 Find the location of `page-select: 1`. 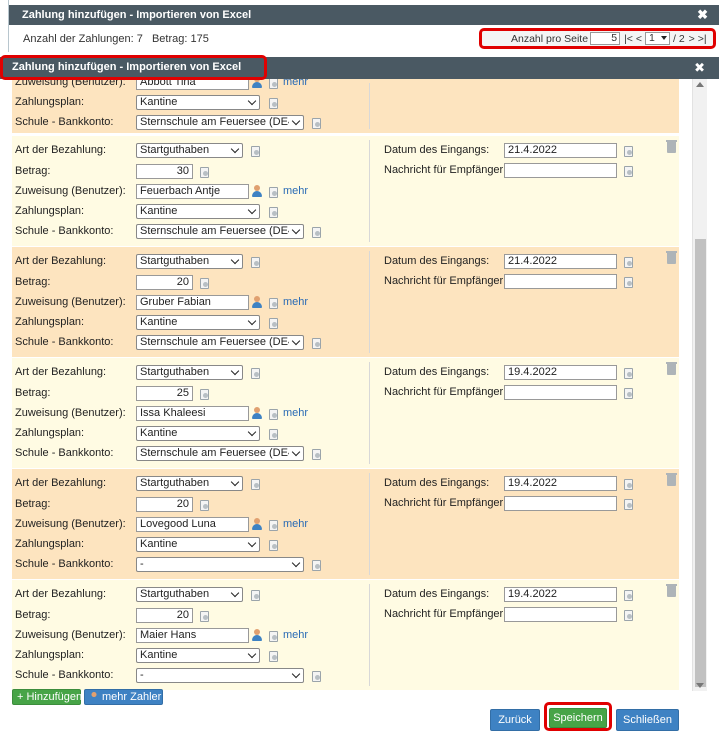

page-select: 1 is located at coordinates (657, 38).